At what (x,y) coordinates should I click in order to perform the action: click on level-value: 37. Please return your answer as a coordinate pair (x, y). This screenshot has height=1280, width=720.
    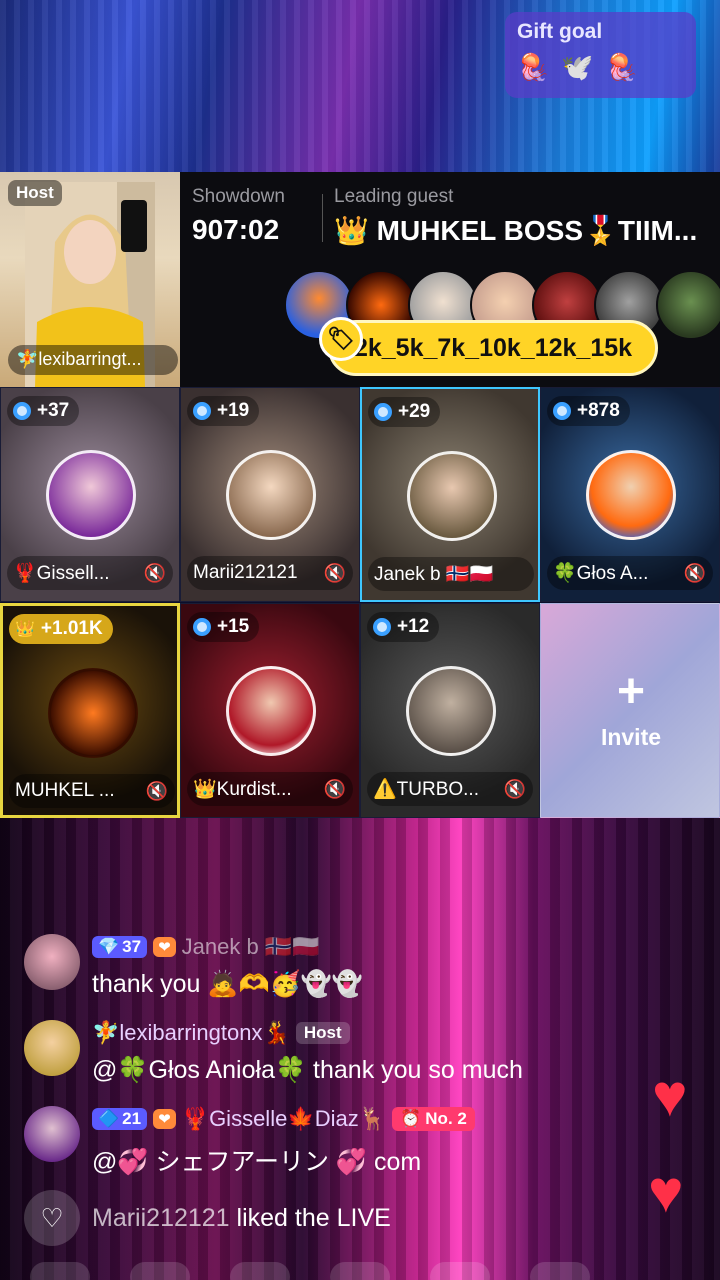
    Looking at the image, I should click on (132, 946).